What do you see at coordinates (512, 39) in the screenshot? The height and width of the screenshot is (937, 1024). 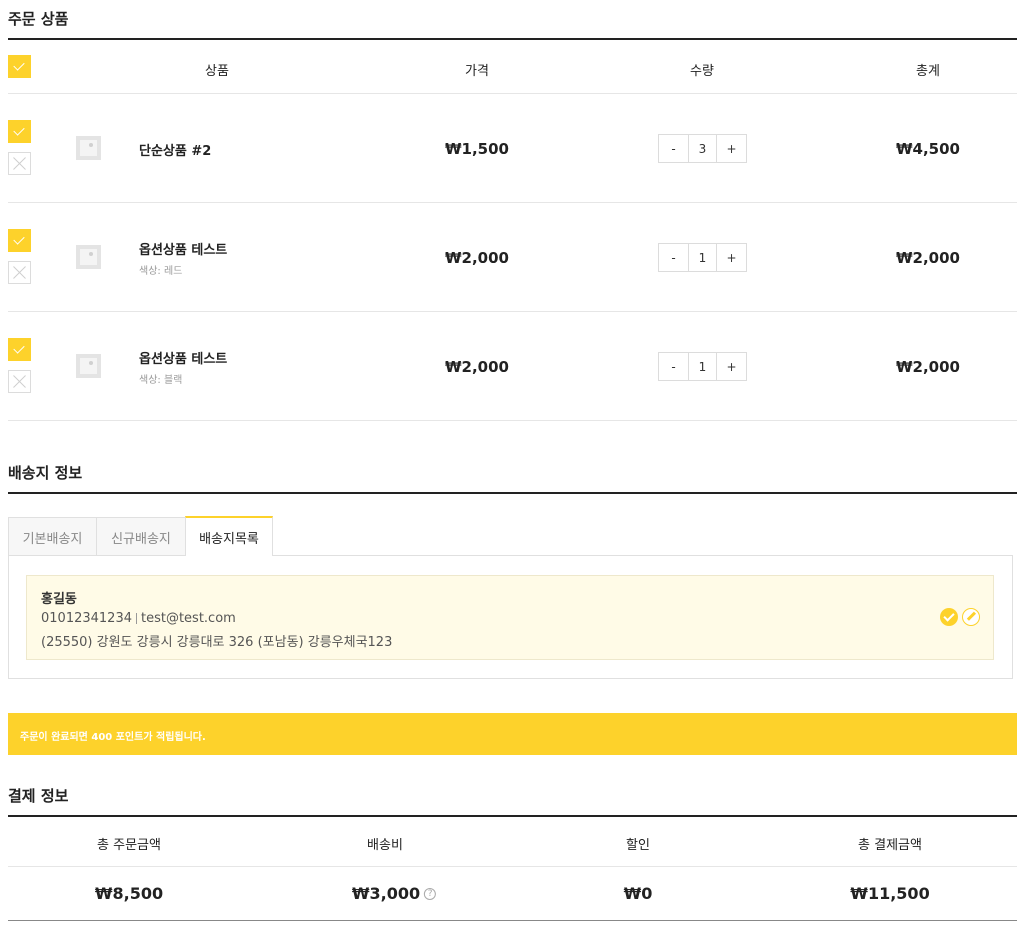 I see `order-top-rule` at bounding box center [512, 39].